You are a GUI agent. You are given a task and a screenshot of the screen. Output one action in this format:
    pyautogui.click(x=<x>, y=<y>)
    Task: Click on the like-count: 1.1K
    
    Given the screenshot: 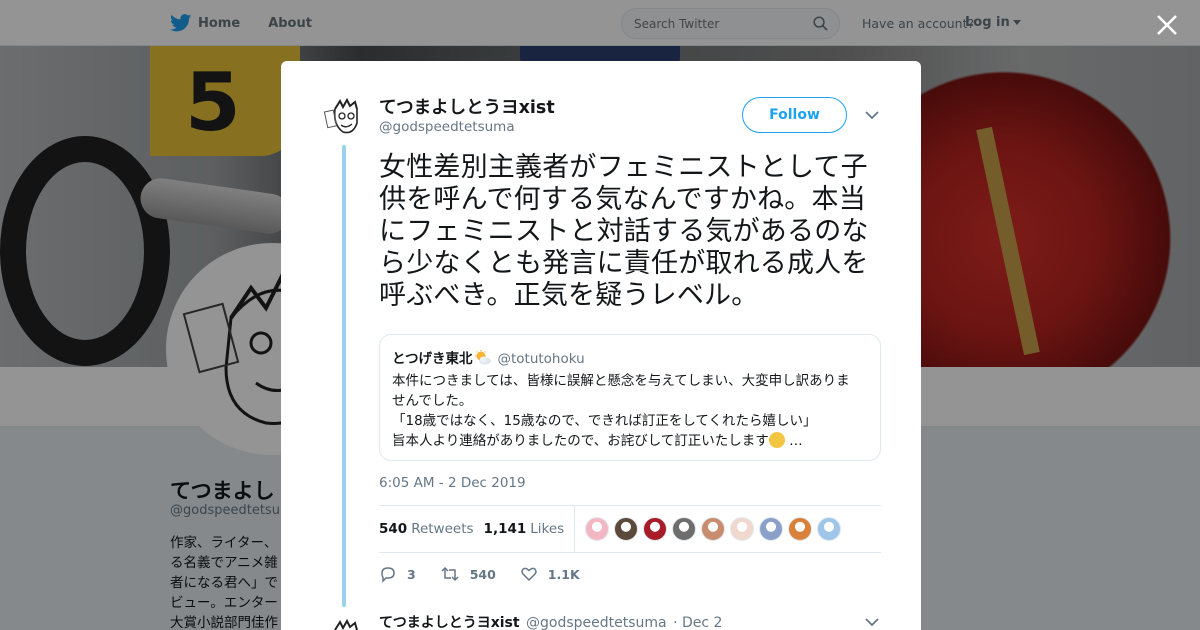 What is the action you would take?
    pyautogui.click(x=563, y=574)
    